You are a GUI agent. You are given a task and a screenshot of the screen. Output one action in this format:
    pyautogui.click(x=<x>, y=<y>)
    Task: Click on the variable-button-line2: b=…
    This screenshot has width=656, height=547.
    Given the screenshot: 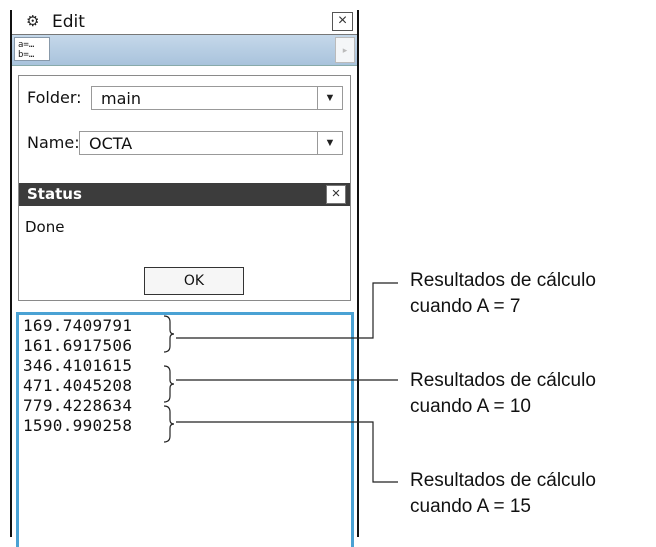 What is the action you would take?
    pyautogui.click(x=26, y=55)
    